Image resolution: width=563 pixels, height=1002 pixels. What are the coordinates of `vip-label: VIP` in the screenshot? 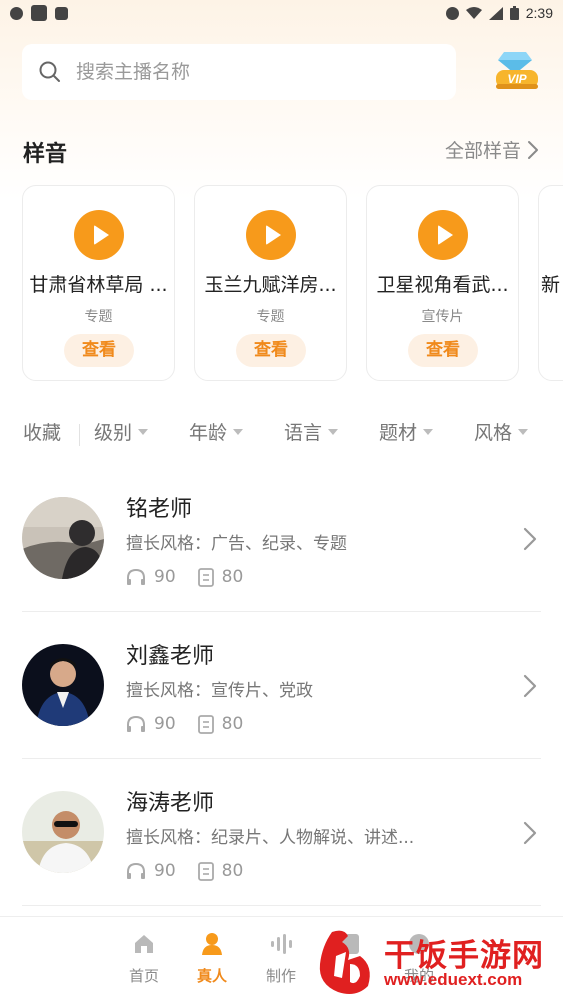 It's located at (517, 79).